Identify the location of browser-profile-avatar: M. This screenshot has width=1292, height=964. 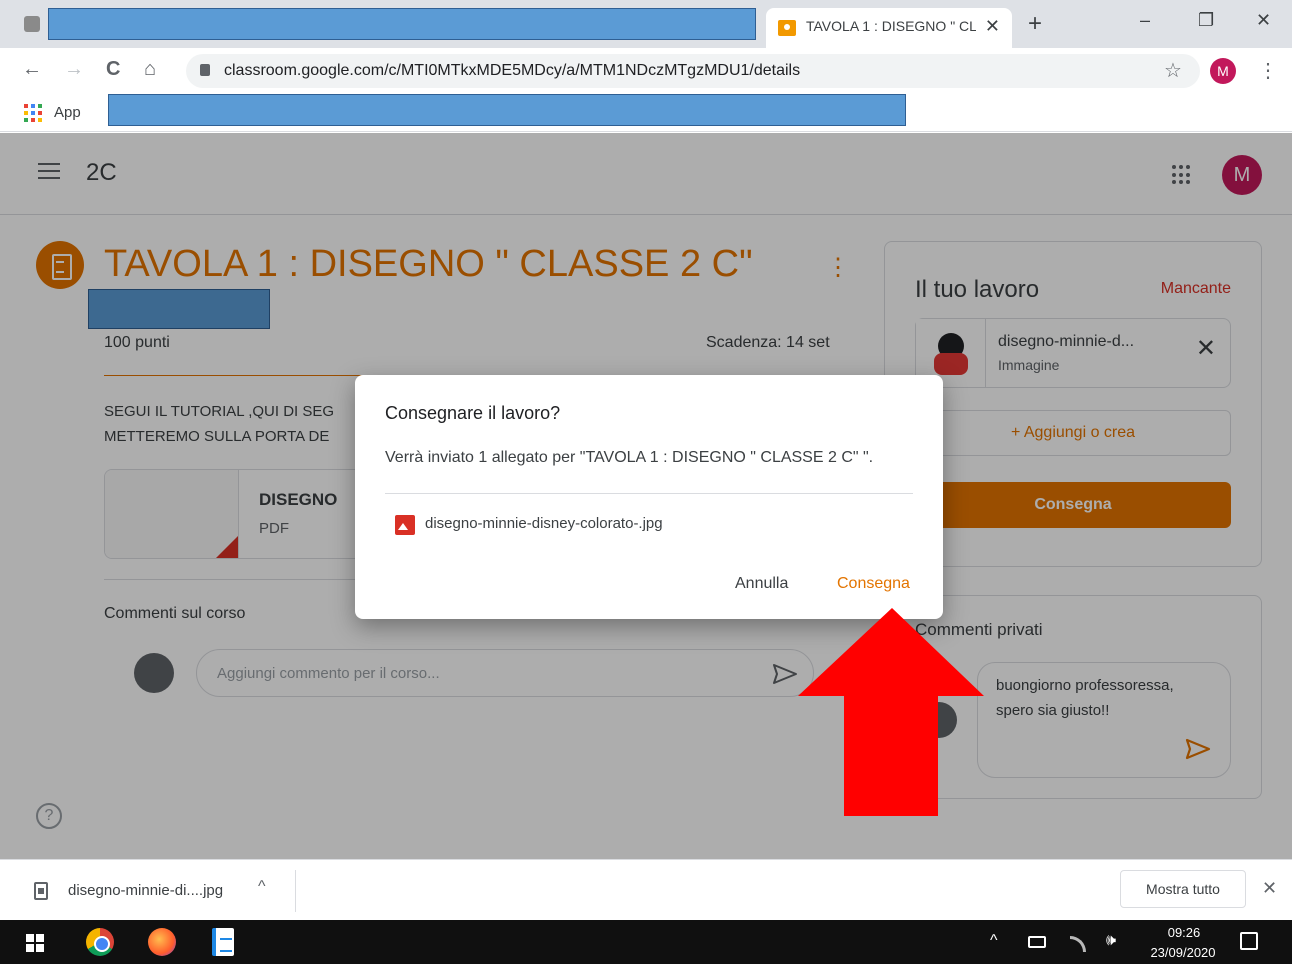
(1223, 71).